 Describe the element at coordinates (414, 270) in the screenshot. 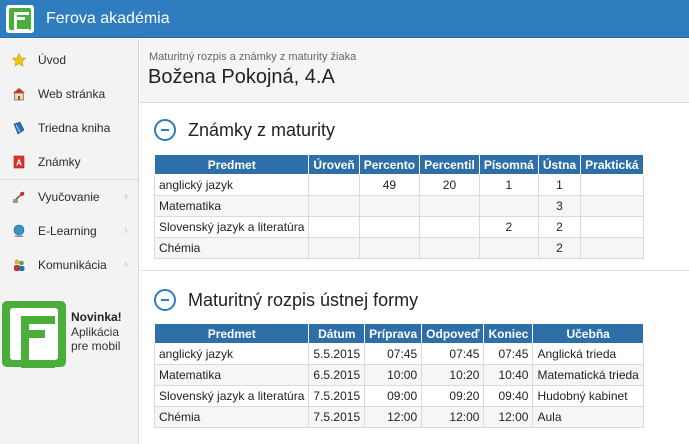

I see `section-divider` at that location.